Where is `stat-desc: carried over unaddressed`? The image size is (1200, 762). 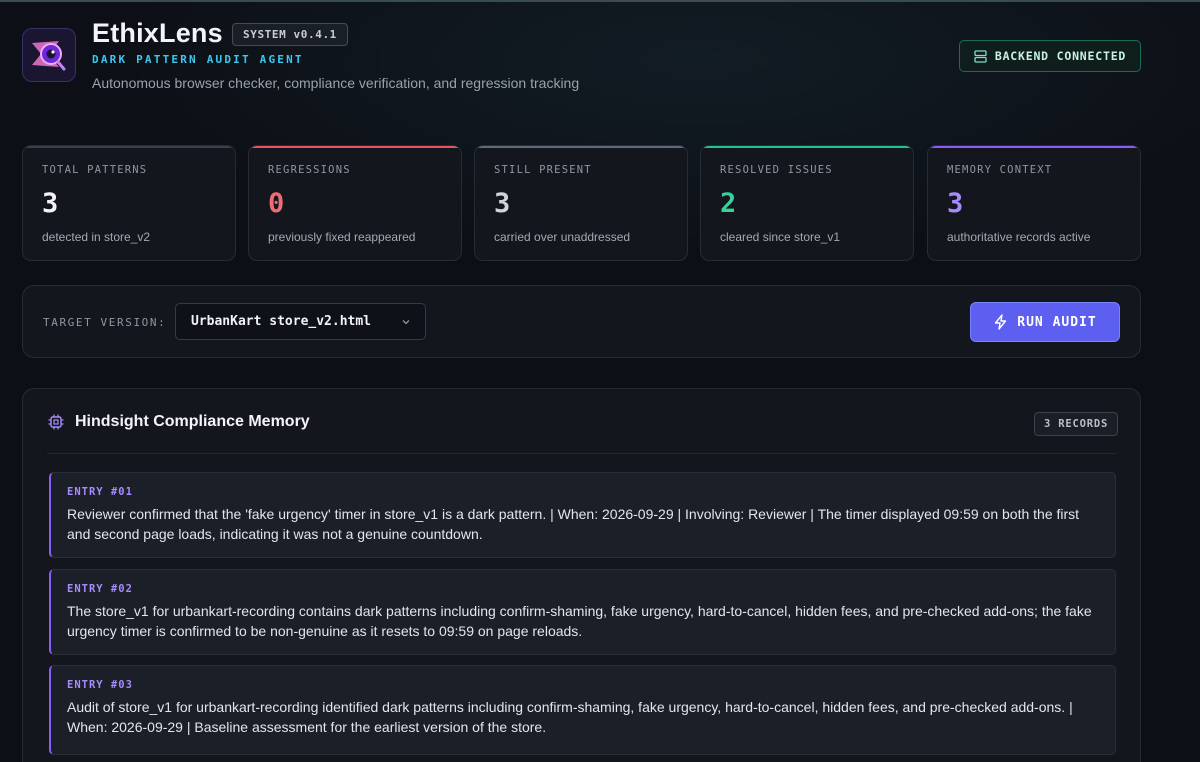
stat-desc: carried over unaddressed is located at coordinates (562, 237).